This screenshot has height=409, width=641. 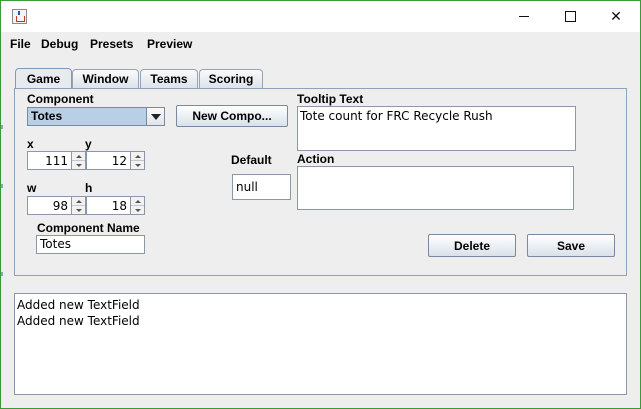 What do you see at coordinates (111, 44) in the screenshot?
I see `menu-presets: Presets` at bounding box center [111, 44].